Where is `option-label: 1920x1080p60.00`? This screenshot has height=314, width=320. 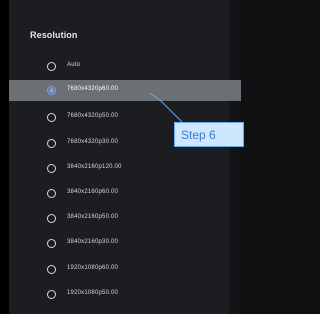 option-label: 1920x1080p60.00 is located at coordinates (93, 268).